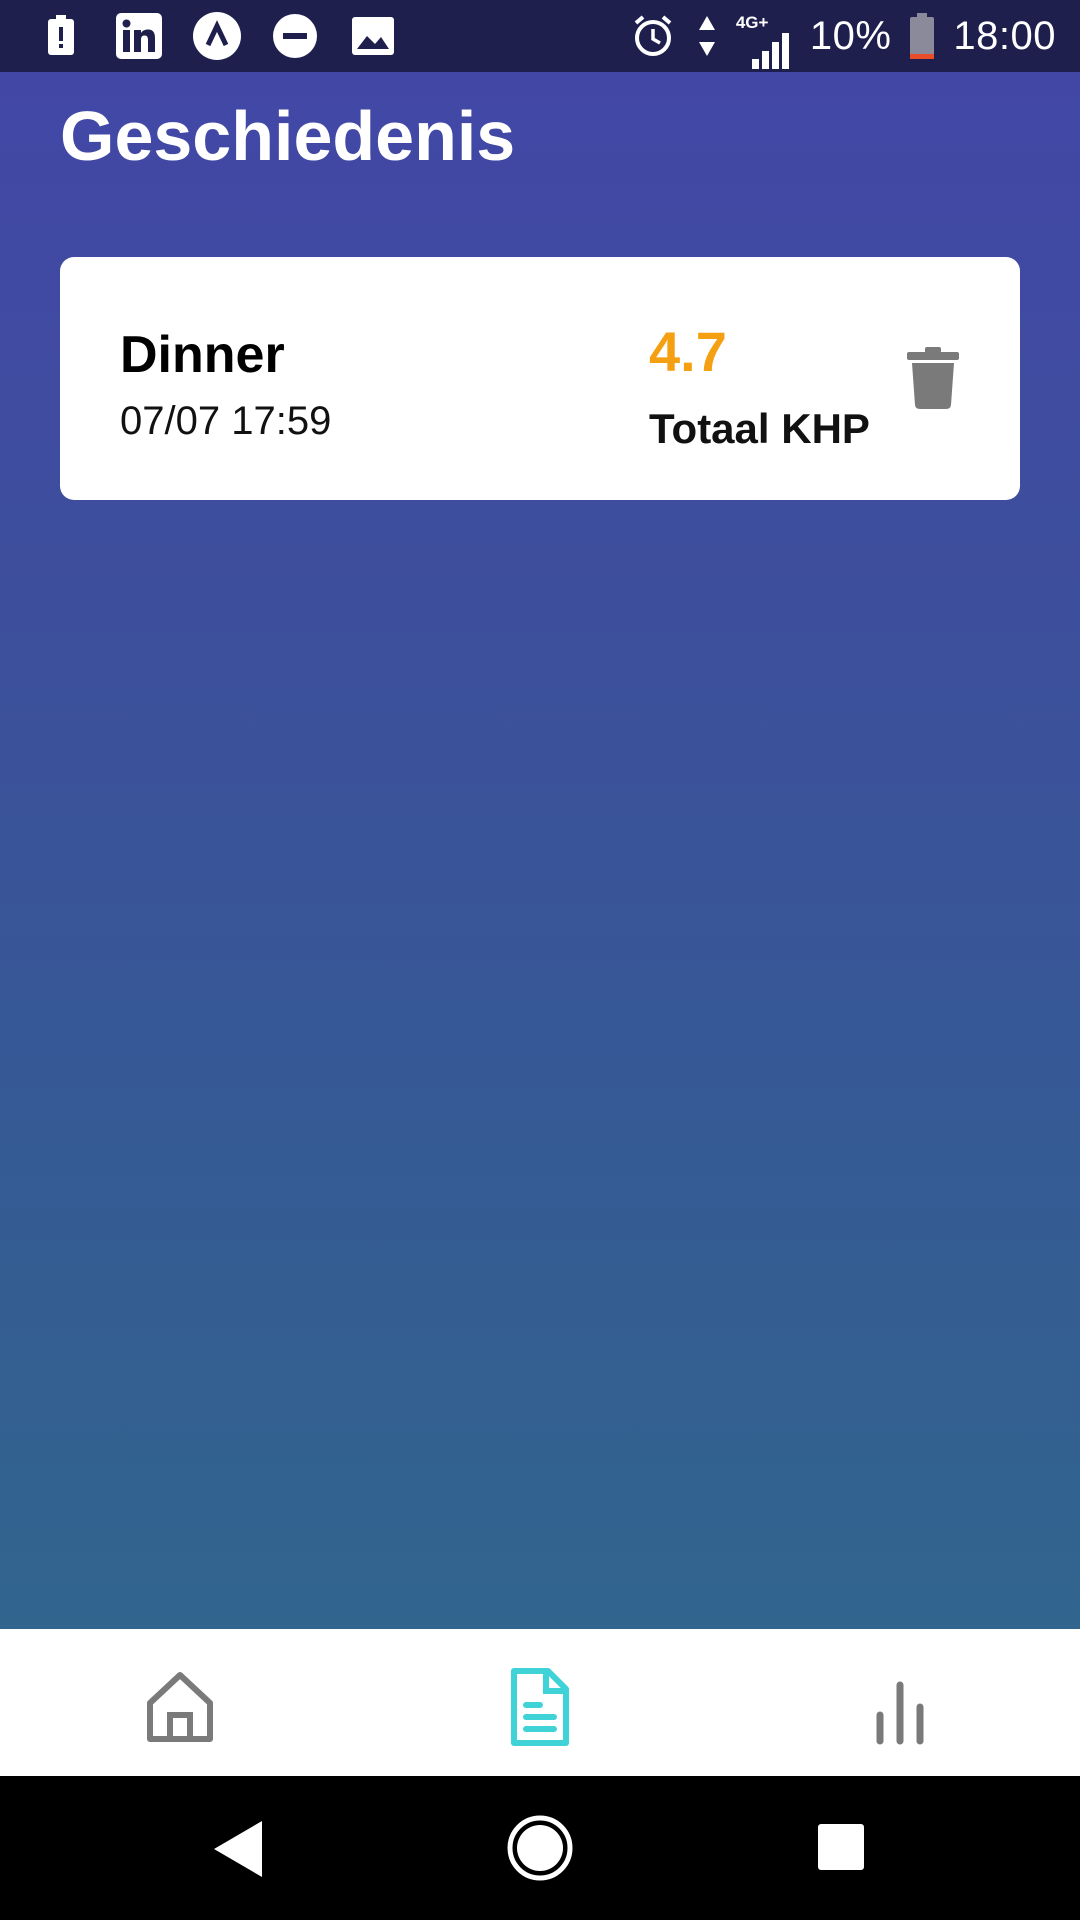  What do you see at coordinates (288, 136) in the screenshot?
I see `page-title: Geschiedenis` at bounding box center [288, 136].